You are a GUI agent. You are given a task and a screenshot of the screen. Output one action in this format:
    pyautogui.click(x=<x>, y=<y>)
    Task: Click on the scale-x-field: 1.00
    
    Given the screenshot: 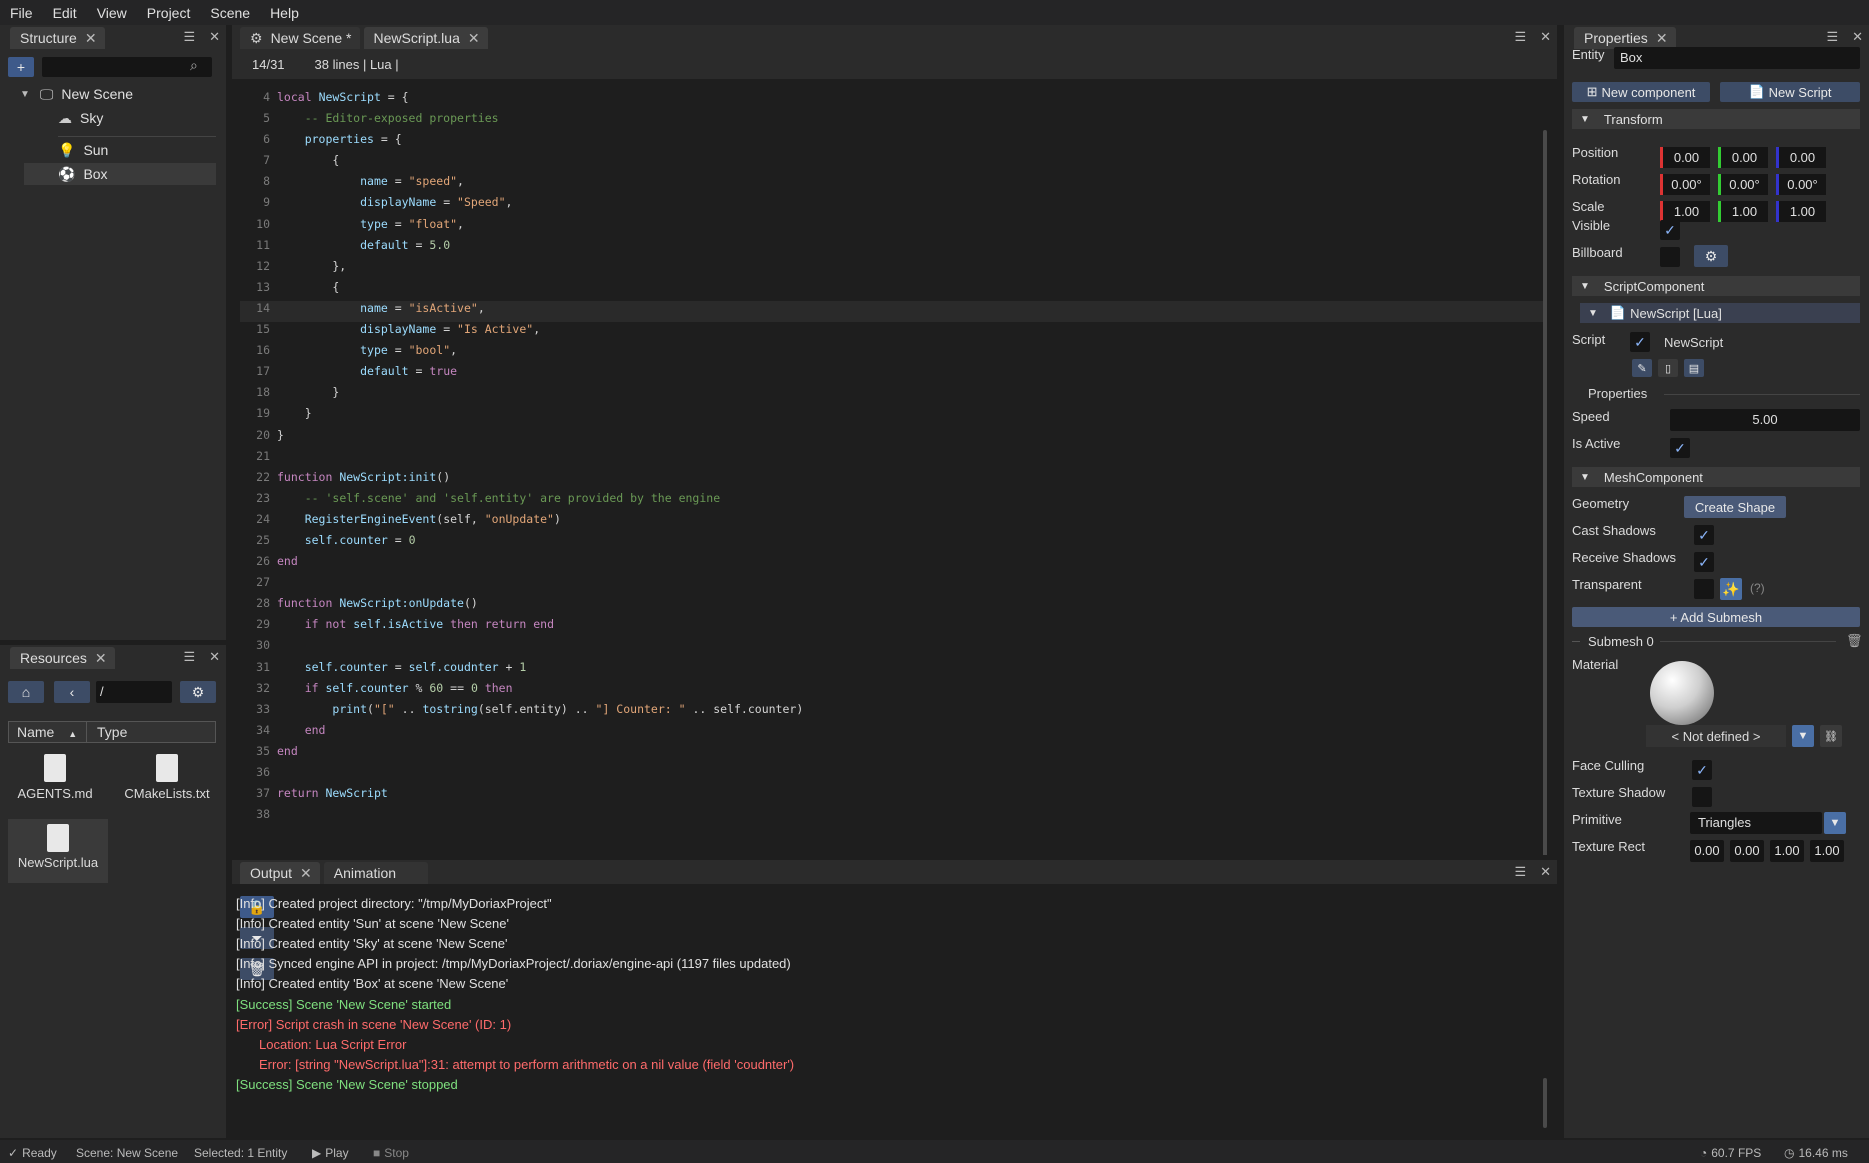 What is the action you would take?
    pyautogui.click(x=1685, y=211)
    